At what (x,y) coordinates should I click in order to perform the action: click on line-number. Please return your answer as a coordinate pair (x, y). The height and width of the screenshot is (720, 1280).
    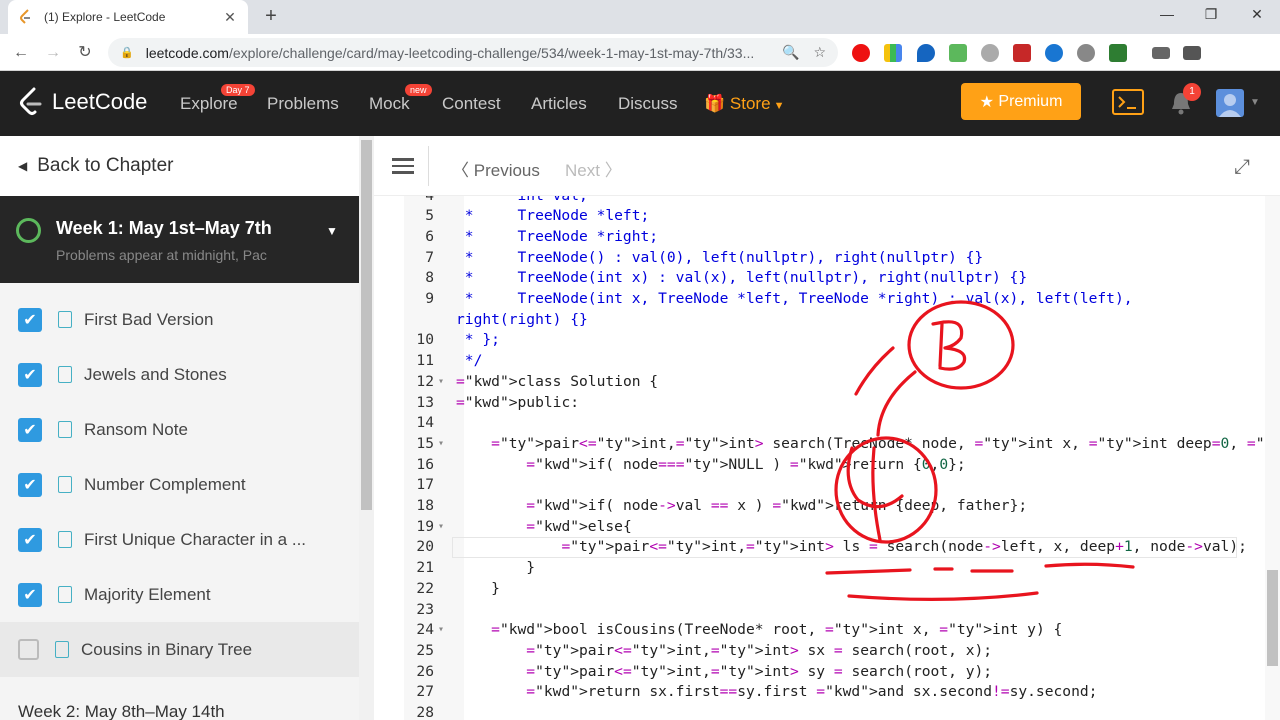
    Looking at the image, I should click on (419, 320).